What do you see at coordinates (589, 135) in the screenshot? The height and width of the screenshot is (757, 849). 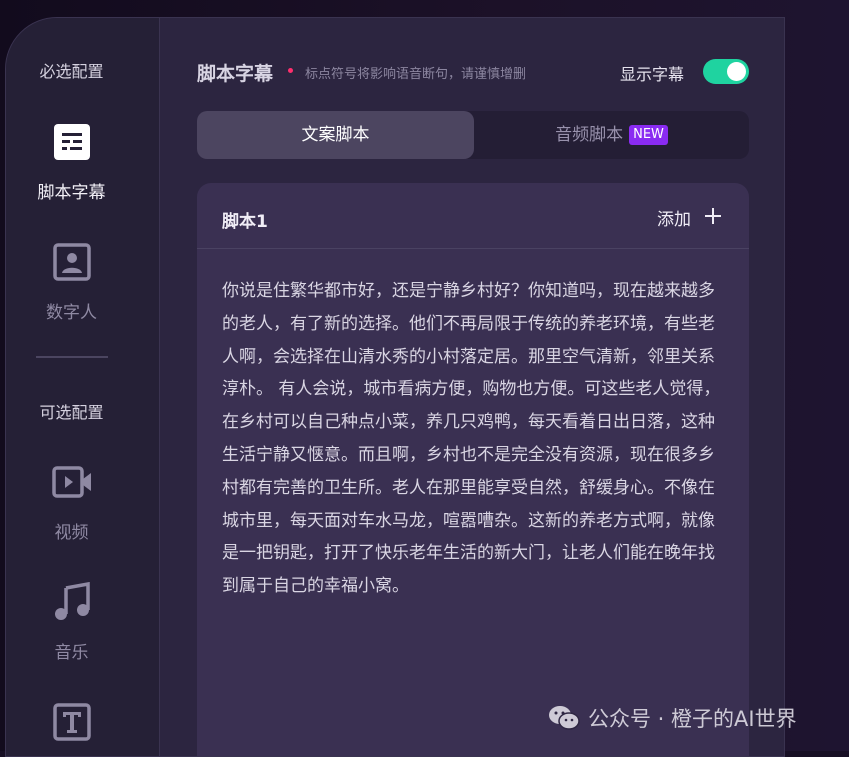 I see `tab-label: 音频脚本` at bounding box center [589, 135].